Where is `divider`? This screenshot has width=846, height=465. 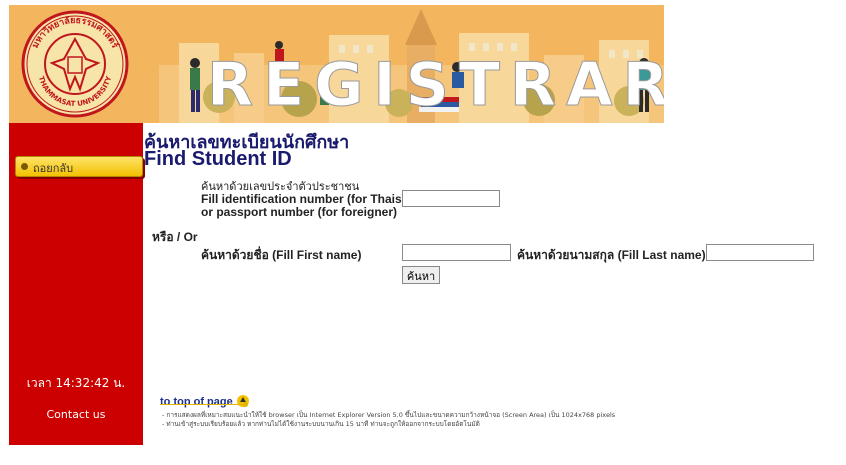
divider is located at coordinates (204, 404).